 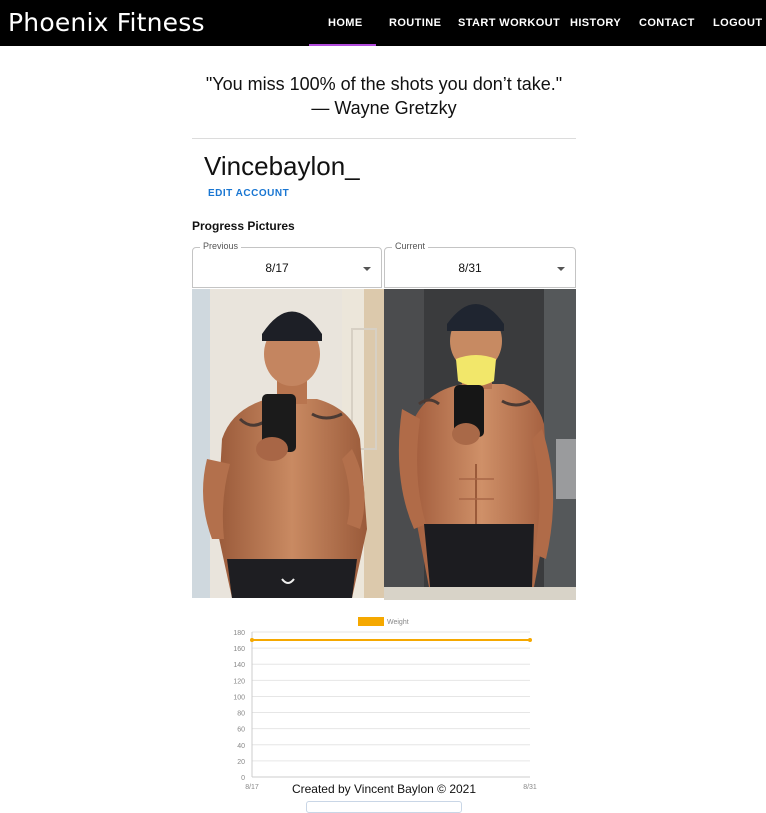 I want to click on legend-swatch, so click(x=371, y=621).